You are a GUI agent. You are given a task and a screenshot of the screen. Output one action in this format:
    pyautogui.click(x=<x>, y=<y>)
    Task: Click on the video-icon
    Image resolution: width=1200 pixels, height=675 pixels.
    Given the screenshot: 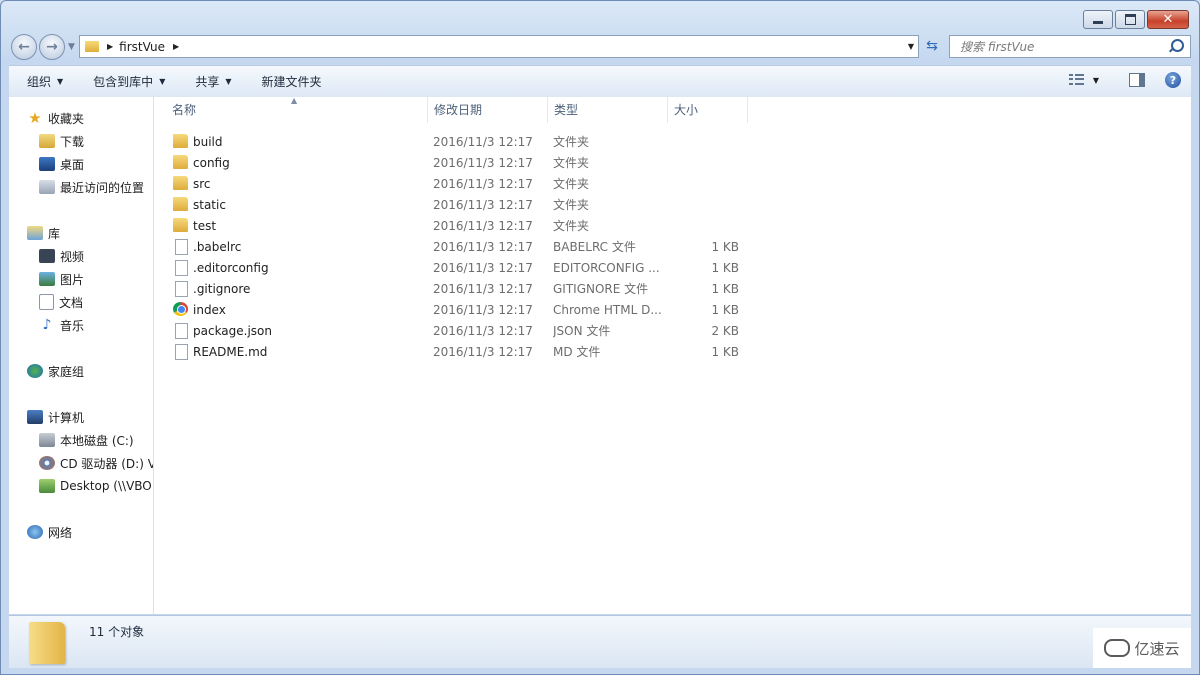 What is the action you would take?
    pyautogui.click(x=47, y=256)
    